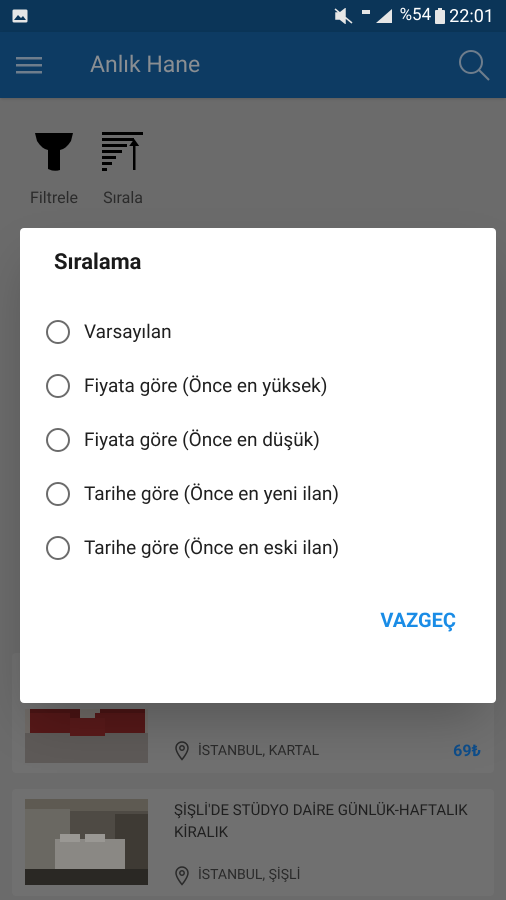  I want to click on cancel-button: VAZGEÇ, so click(418, 620).